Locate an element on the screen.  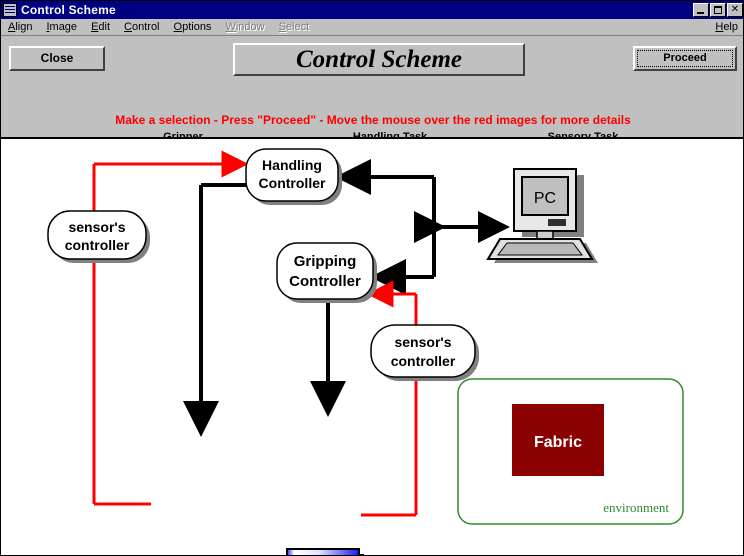
proceed-button-label: Proceed is located at coordinates (685, 58).